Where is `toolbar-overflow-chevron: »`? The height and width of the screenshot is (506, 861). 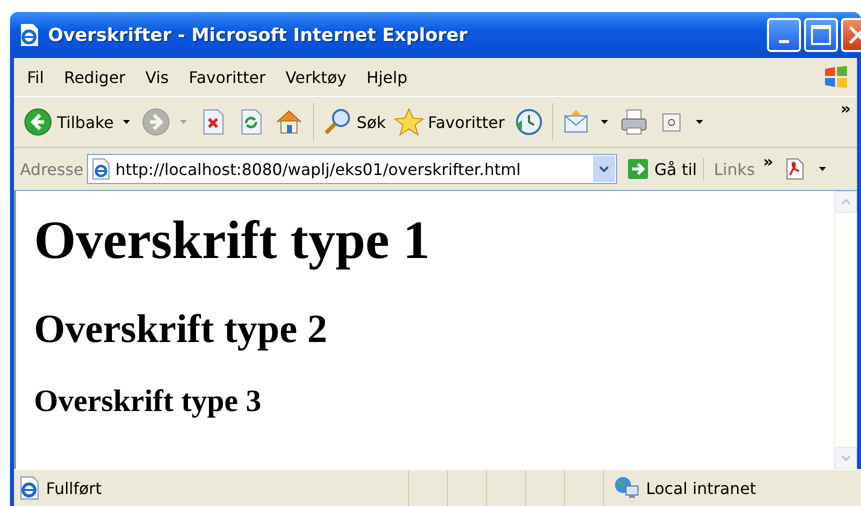
toolbar-overflow-chevron: » is located at coordinates (845, 108).